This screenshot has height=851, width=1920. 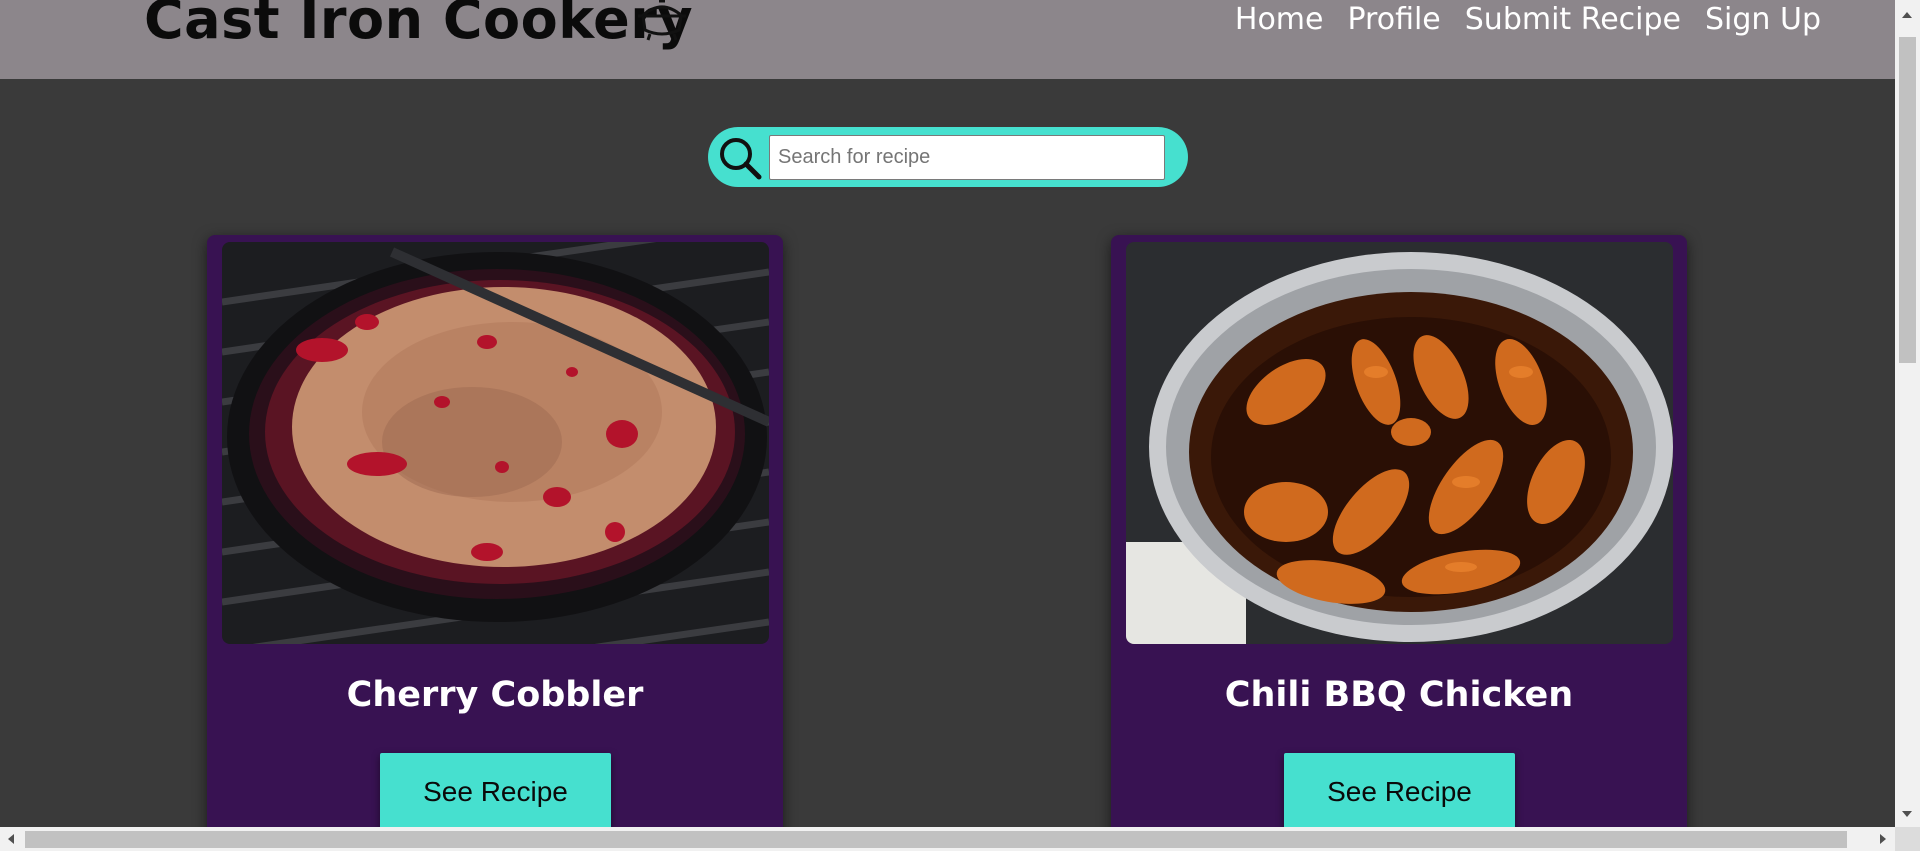 I want to click on search-input, so click(x=967, y=157).